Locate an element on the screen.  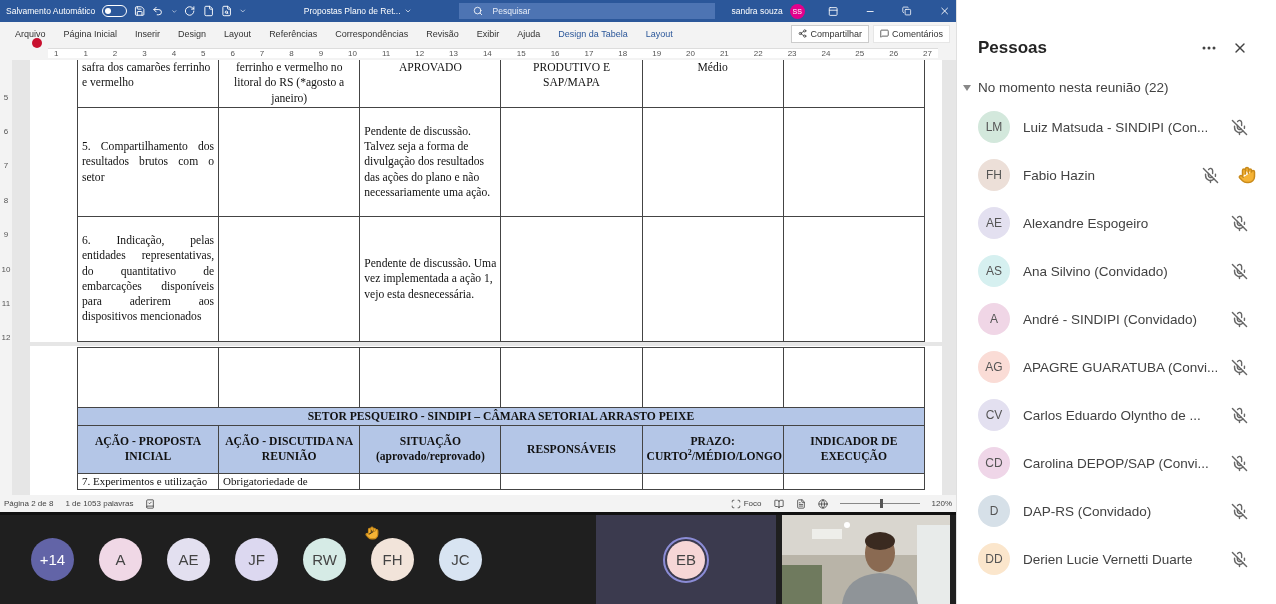
more-options-button is located at coordinates (1209, 48).